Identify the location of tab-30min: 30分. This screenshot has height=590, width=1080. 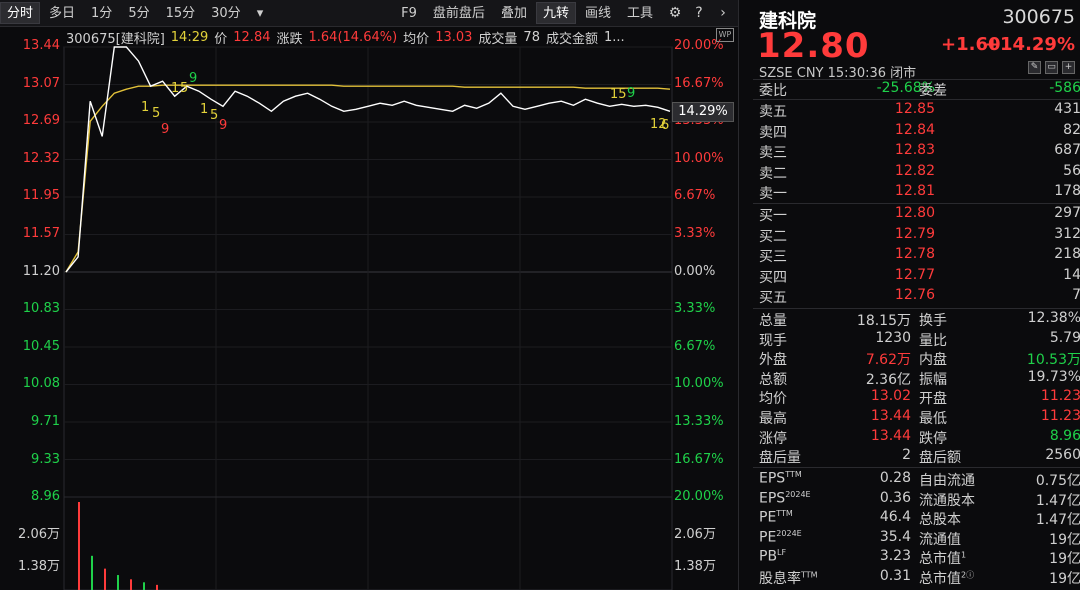
(226, 13).